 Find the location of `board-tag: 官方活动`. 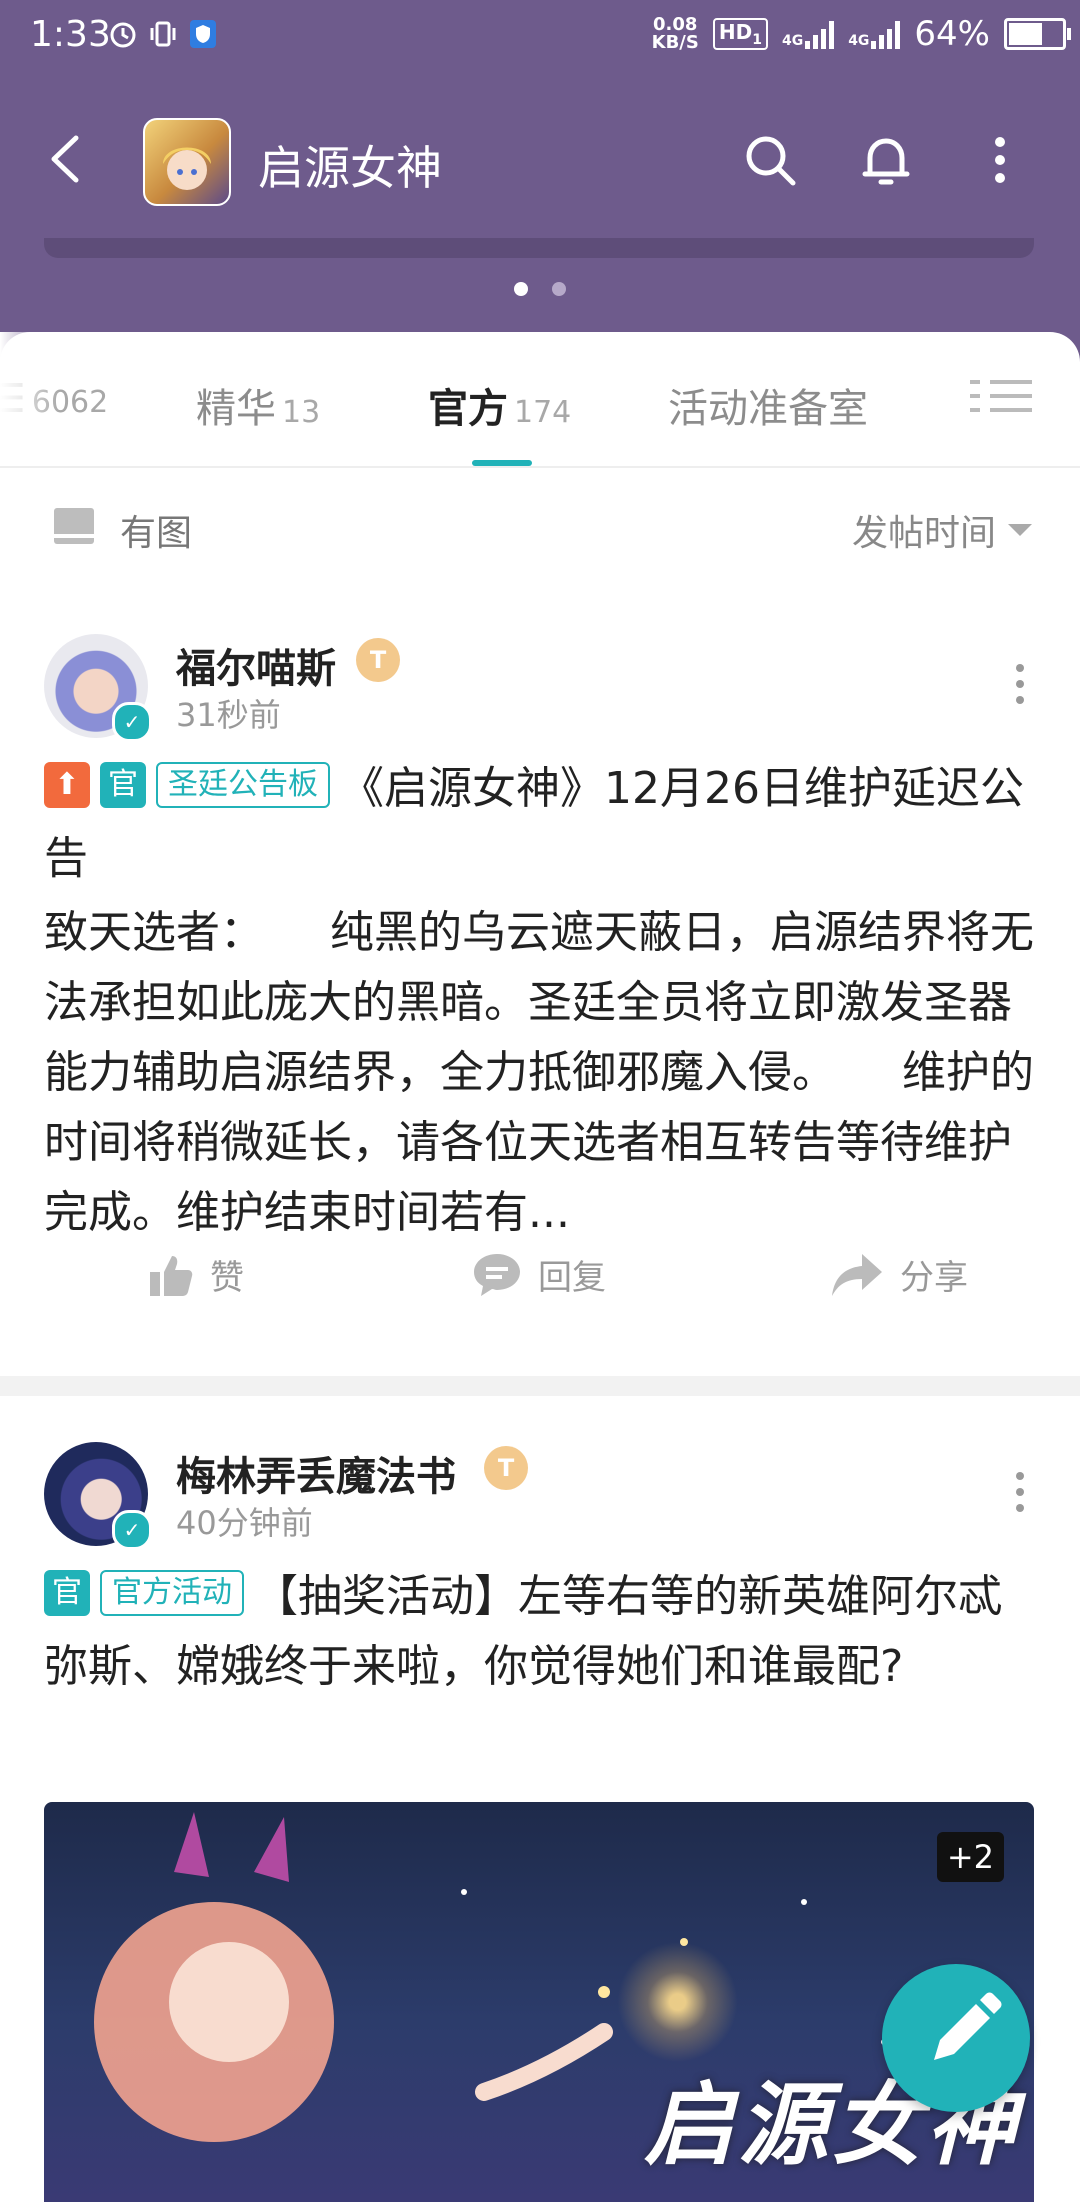

board-tag: 官方活动 is located at coordinates (172, 1593).